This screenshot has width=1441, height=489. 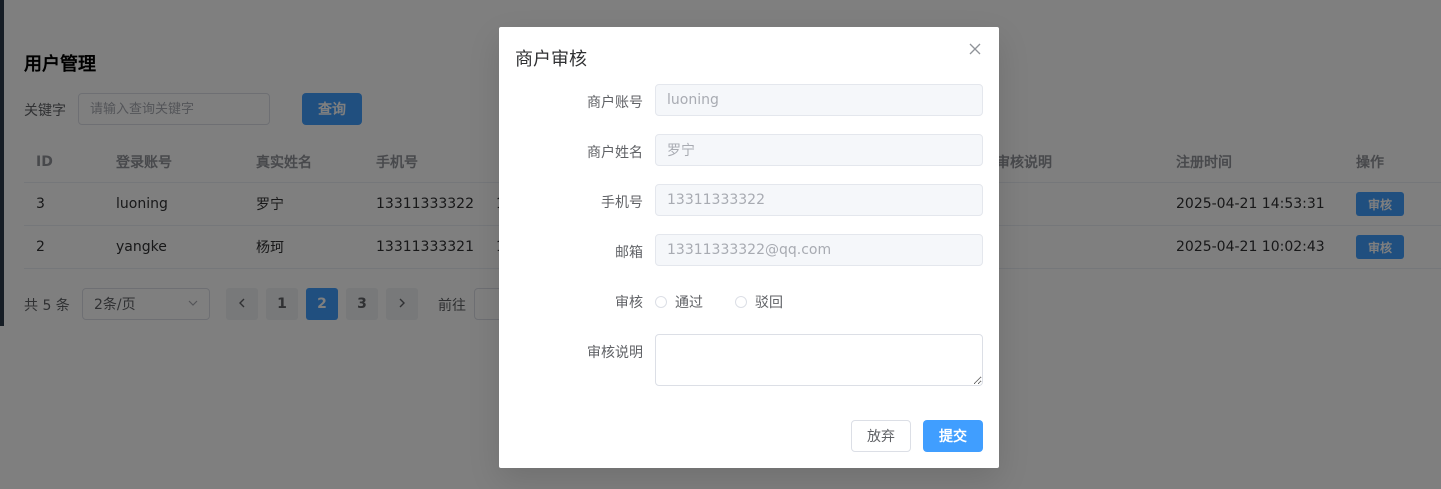 I want to click on email-field: 13311333322@qq.com, so click(x=819, y=250).